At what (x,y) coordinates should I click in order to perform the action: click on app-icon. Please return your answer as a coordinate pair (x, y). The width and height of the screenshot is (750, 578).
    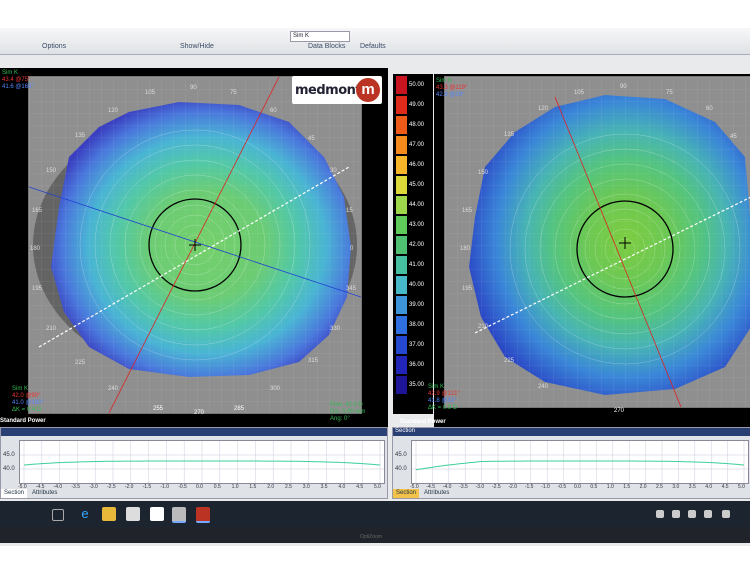
    Looking at the image, I should click on (157, 514).